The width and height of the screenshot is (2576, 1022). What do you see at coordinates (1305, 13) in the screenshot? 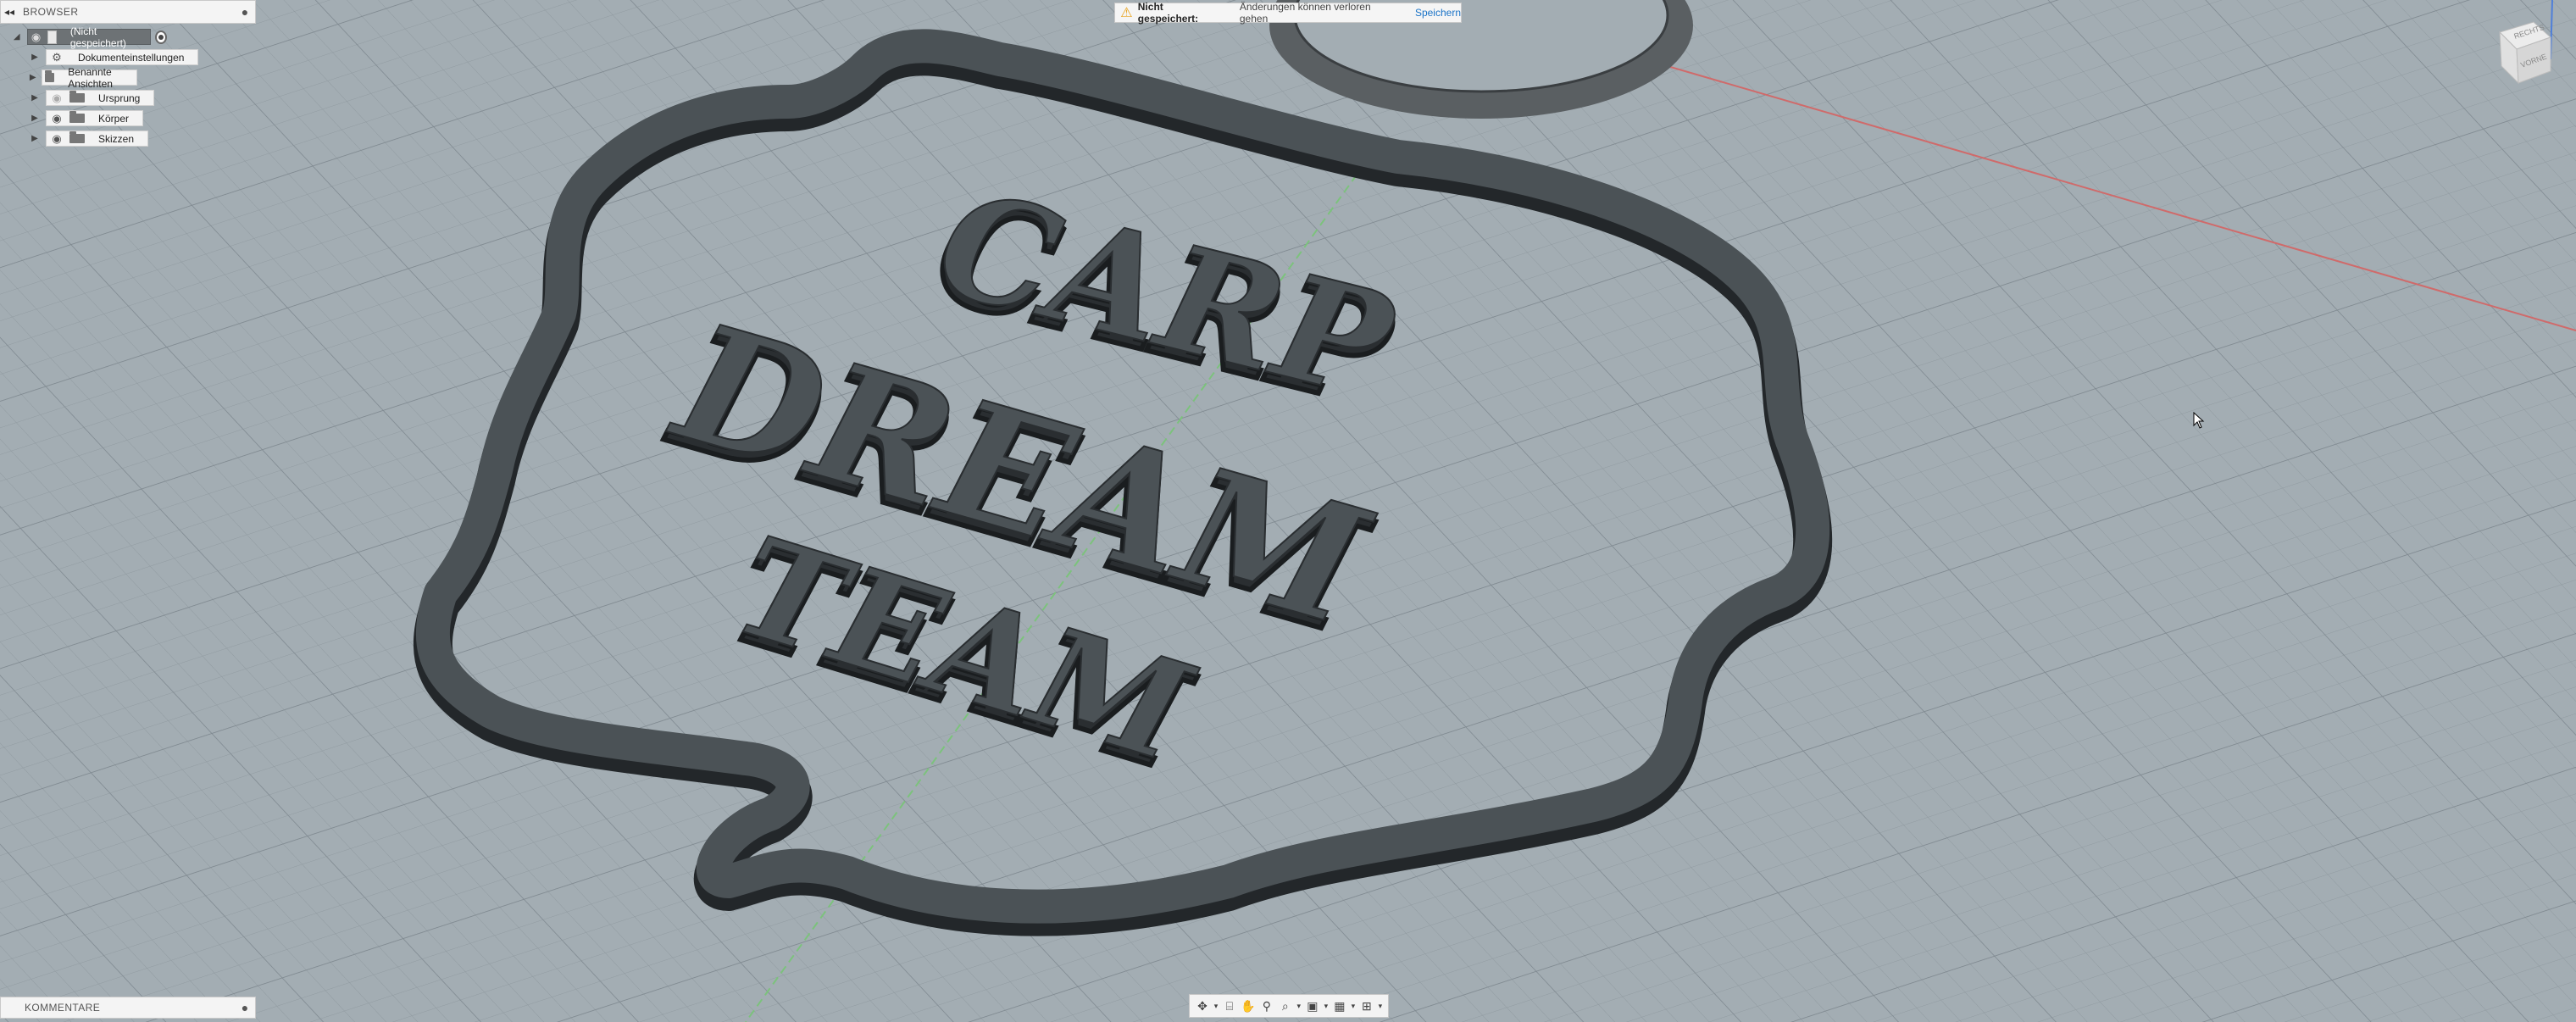
I see `warning-message: Änderungen können verloren gehen` at bounding box center [1305, 13].